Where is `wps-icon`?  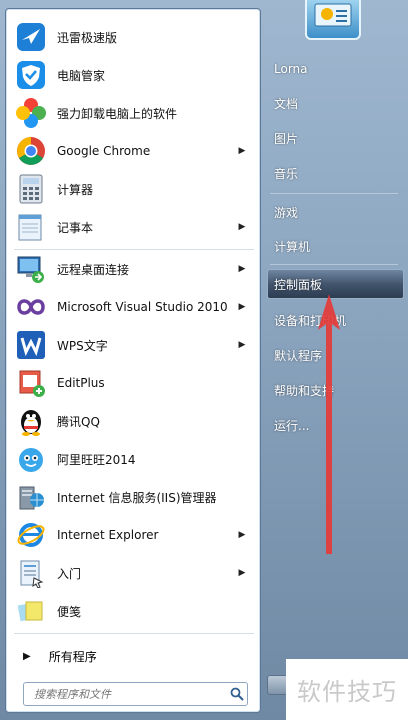 wps-icon is located at coordinates (31, 345).